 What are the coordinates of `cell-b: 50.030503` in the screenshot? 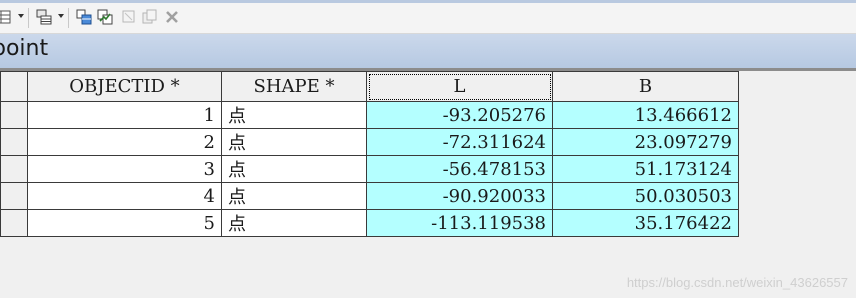 It's located at (645, 196).